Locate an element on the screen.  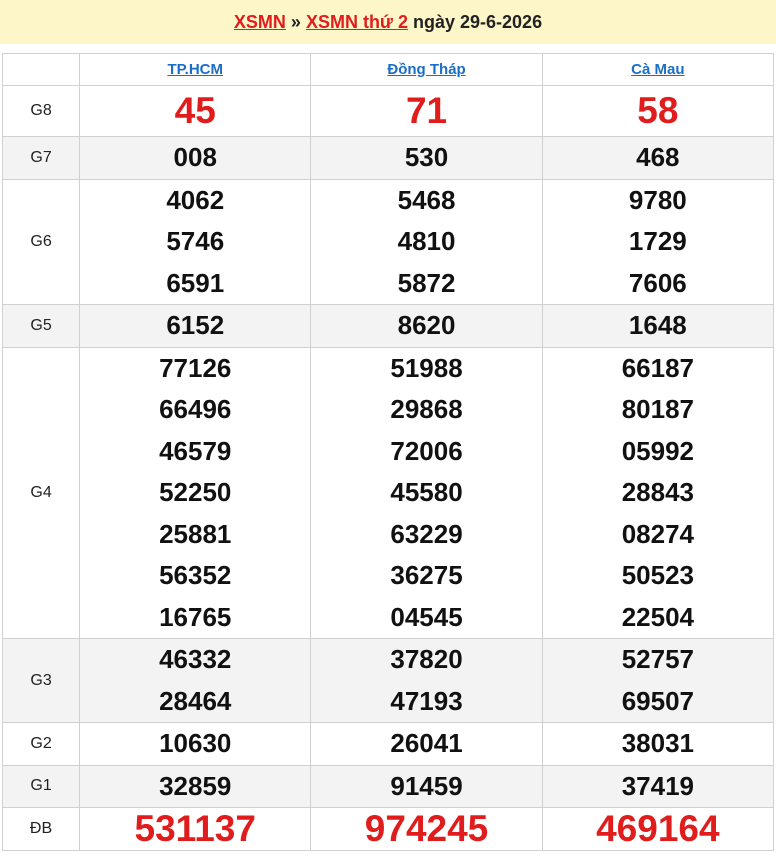
page-header: XSMN» XSMN thứ 2 ngày 29-6-2026 is located at coordinates (388, 22).